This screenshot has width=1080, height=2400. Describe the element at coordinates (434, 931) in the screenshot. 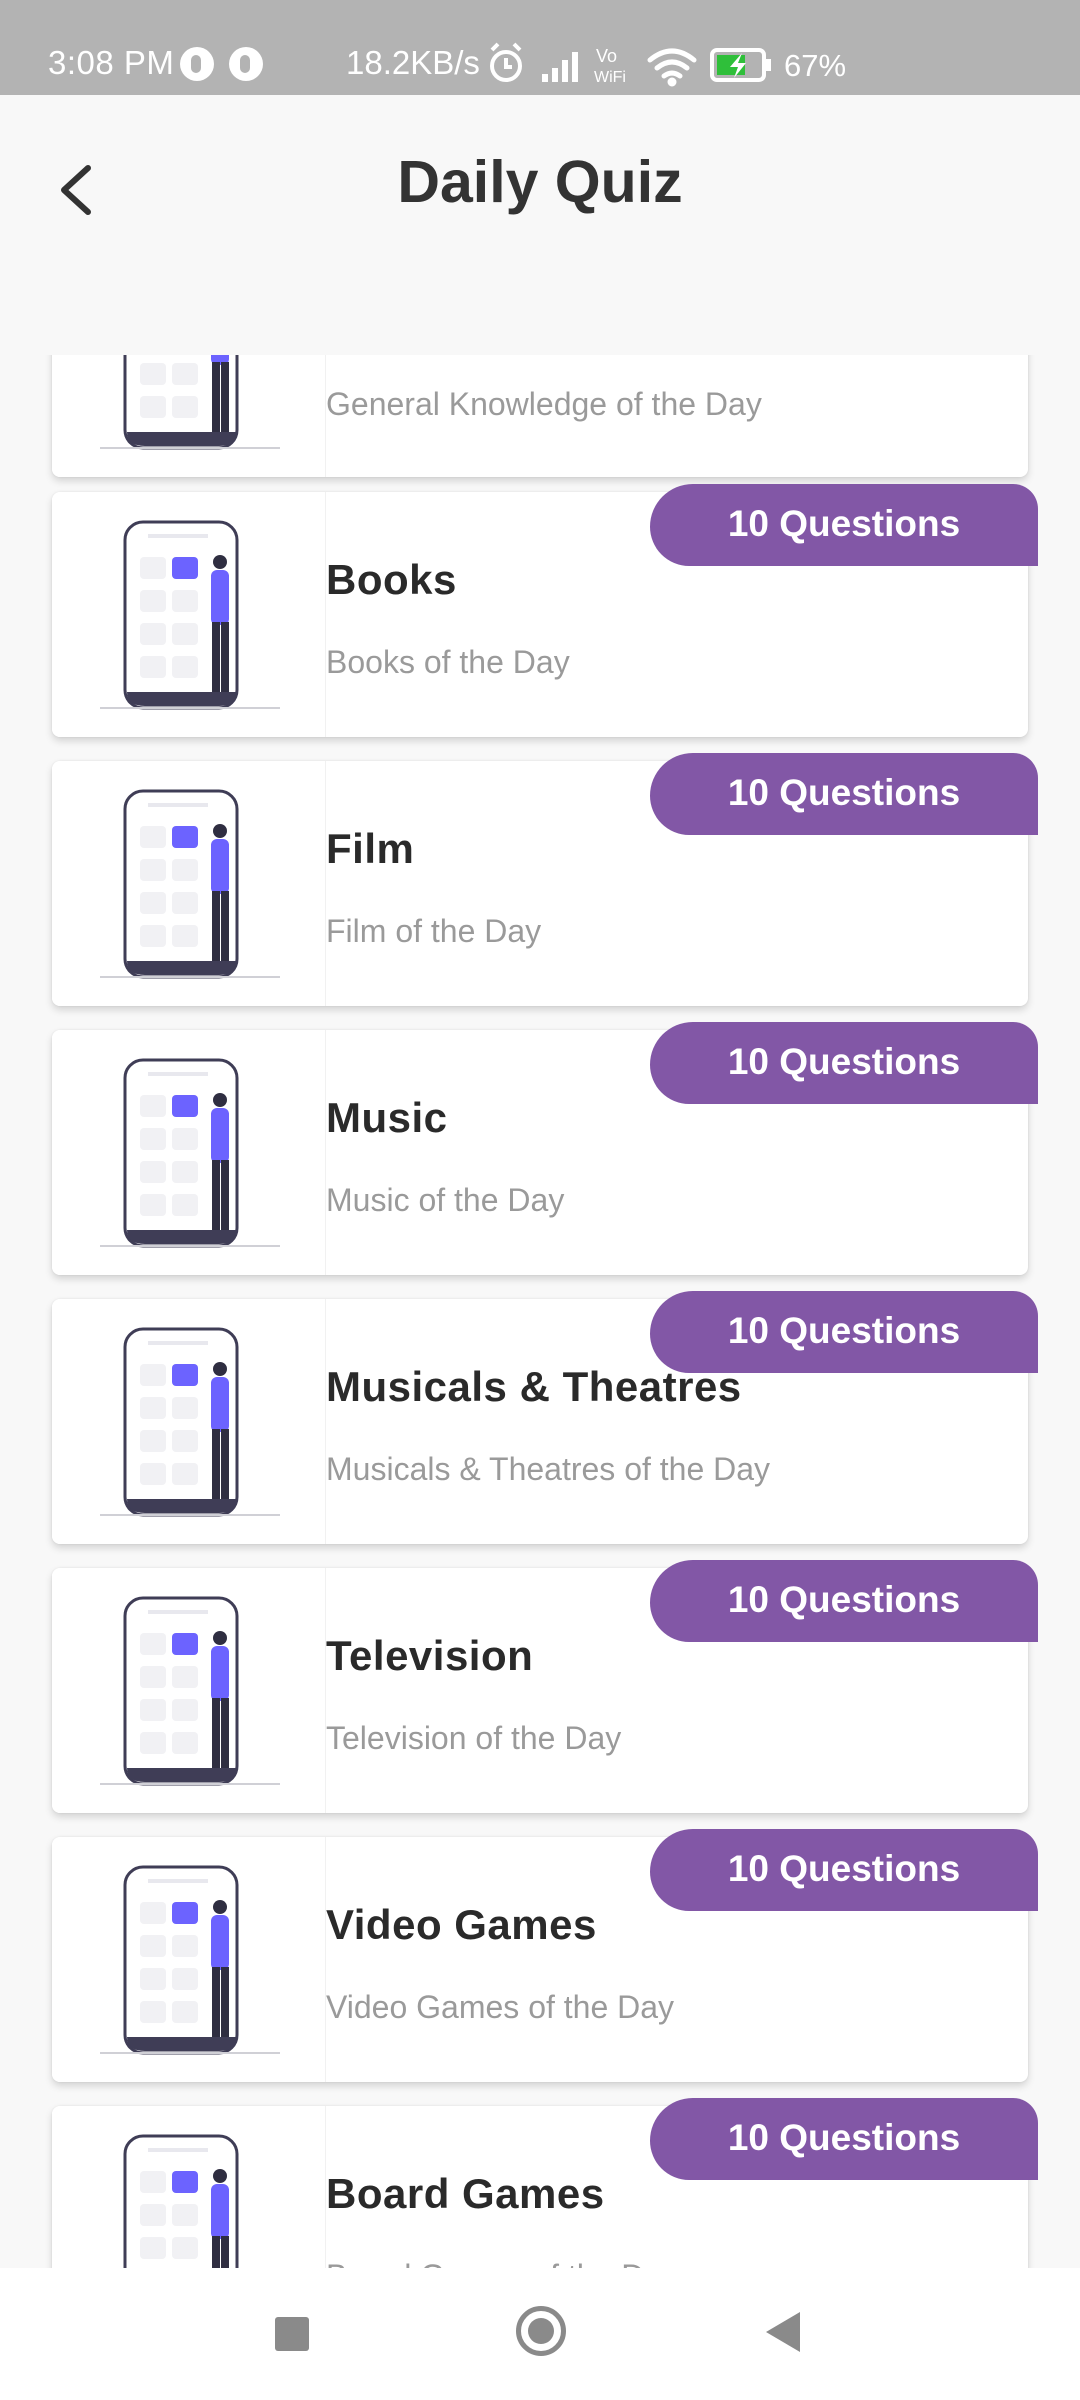

I see `quiz-subtitle: Film of the Day` at that location.